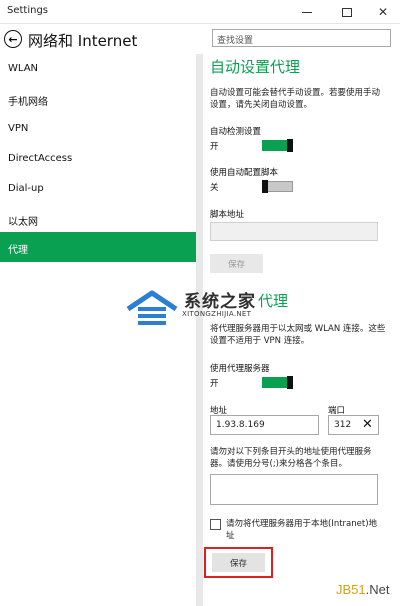 The image size is (400, 606). I want to click on site-logo-main: JB51, so click(351, 589).